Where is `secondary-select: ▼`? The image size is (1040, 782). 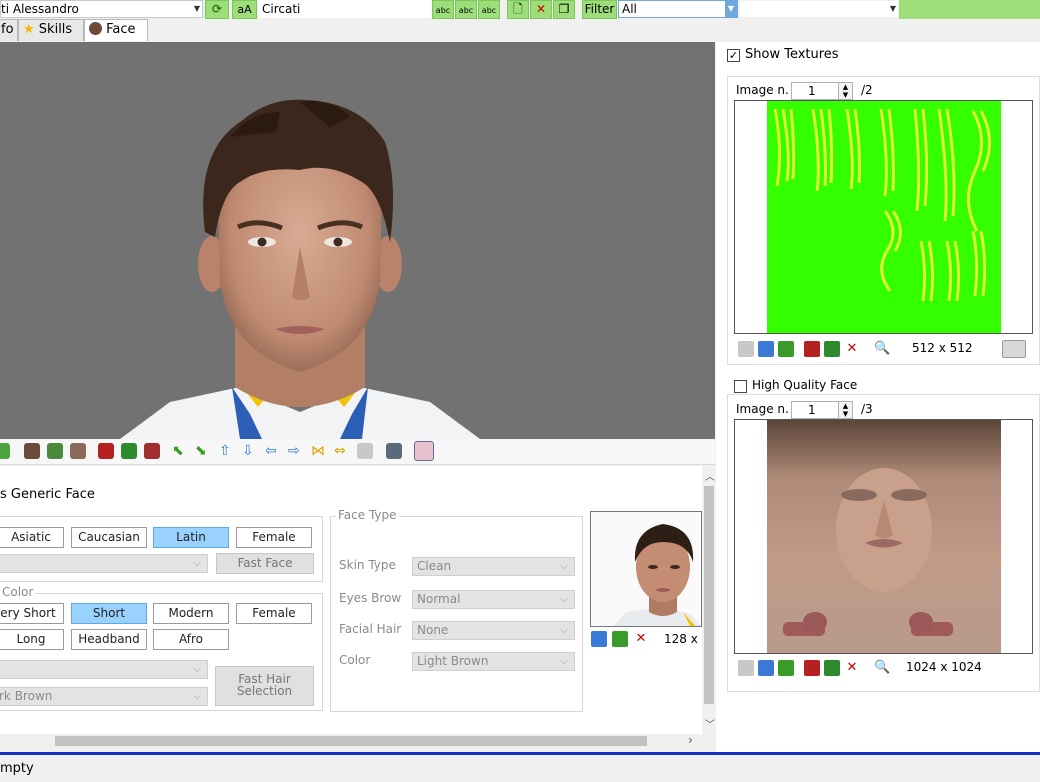 secondary-select: ▼ is located at coordinates (819, 9).